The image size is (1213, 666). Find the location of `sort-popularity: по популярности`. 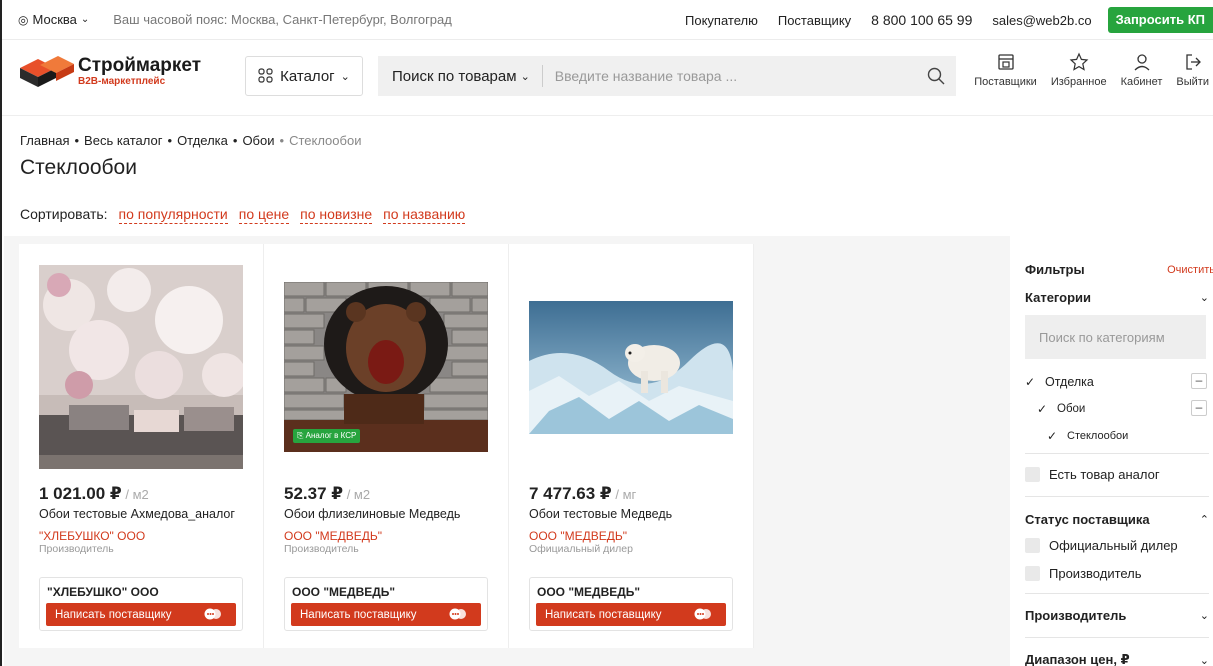

sort-popularity: по популярности is located at coordinates (173, 215).